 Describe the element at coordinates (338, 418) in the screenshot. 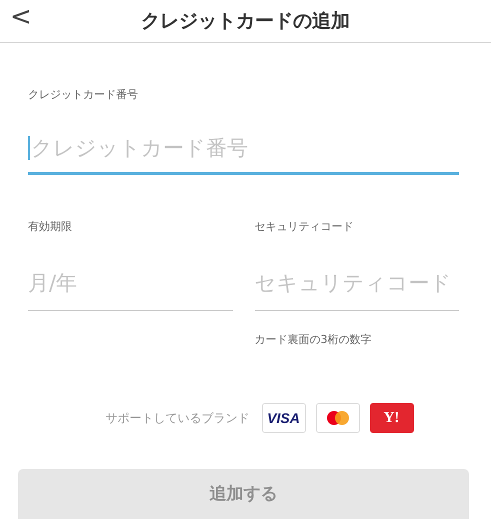

I see `mastercard-logo` at that location.